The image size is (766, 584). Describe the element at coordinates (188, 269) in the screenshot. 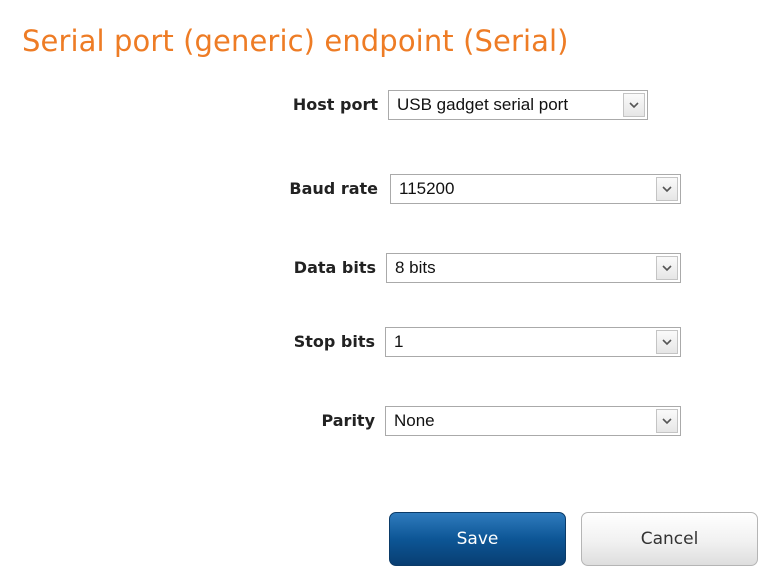

I see `data-bits-row: Data bits` at that location.